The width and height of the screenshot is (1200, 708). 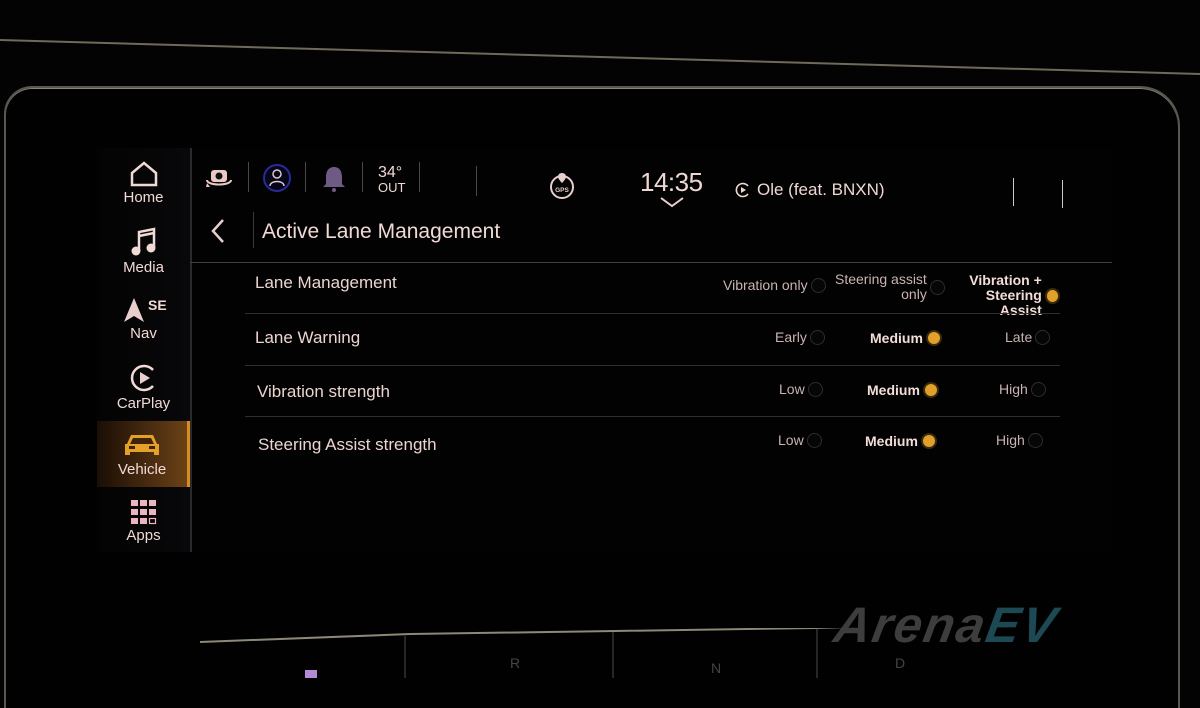 I want to click on sidebar-item-home: Home, so click(x=143, y=183).